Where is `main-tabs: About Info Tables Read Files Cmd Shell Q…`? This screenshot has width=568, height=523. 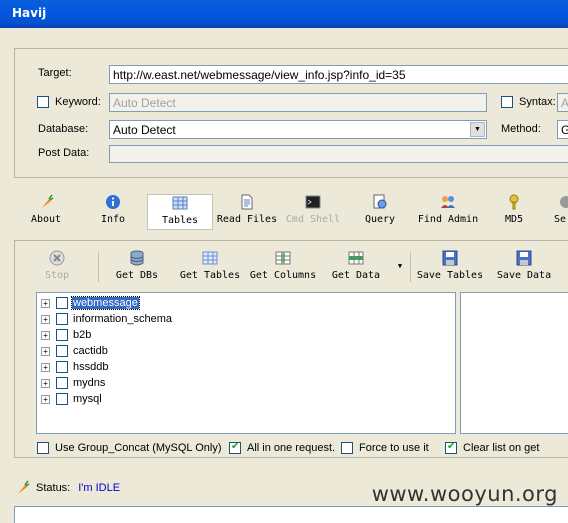
main-tabs: About Info Tables Read Files Cmd Shell Q… is located at coordinates (284, 213).